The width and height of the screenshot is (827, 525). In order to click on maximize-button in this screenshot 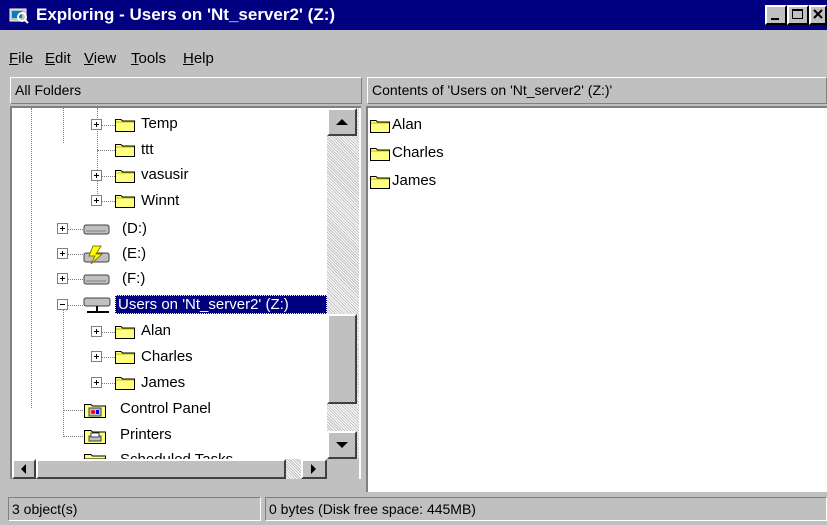, I will do `click(798, 15)`.